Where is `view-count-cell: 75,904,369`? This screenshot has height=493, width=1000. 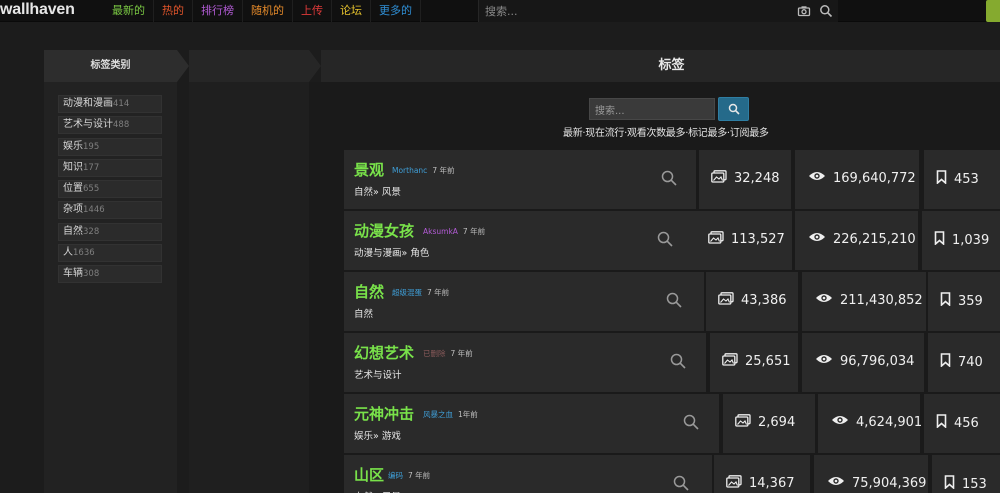
view-count-cell: 75,904,369 is located at coordinates (871, 474).